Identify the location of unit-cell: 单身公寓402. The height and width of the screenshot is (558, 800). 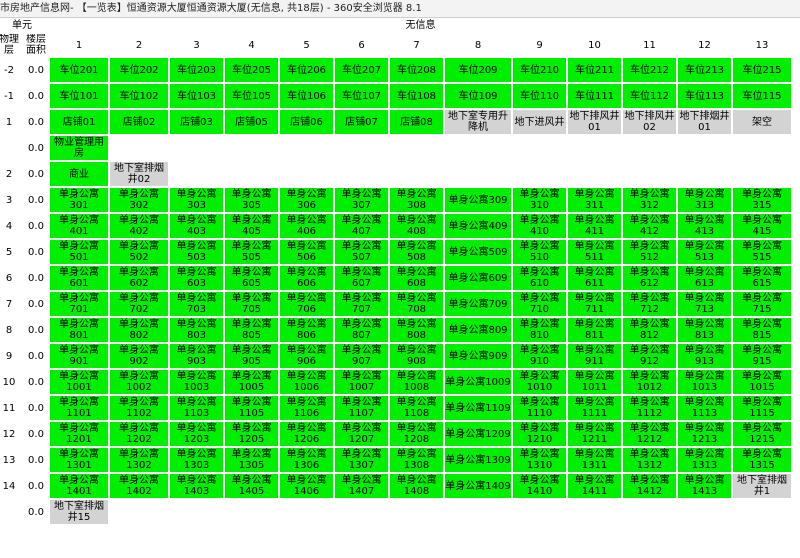
(139, 226).